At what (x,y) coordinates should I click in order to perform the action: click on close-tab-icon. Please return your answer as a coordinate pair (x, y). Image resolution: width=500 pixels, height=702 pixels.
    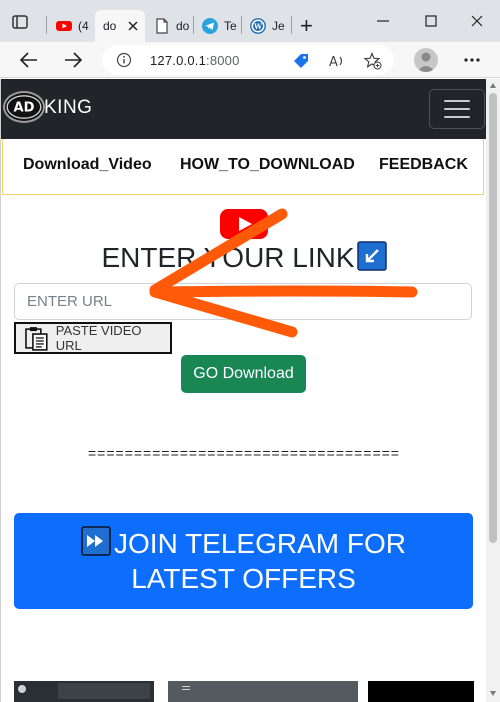
    Looking at the image, I should click on (133, 26).